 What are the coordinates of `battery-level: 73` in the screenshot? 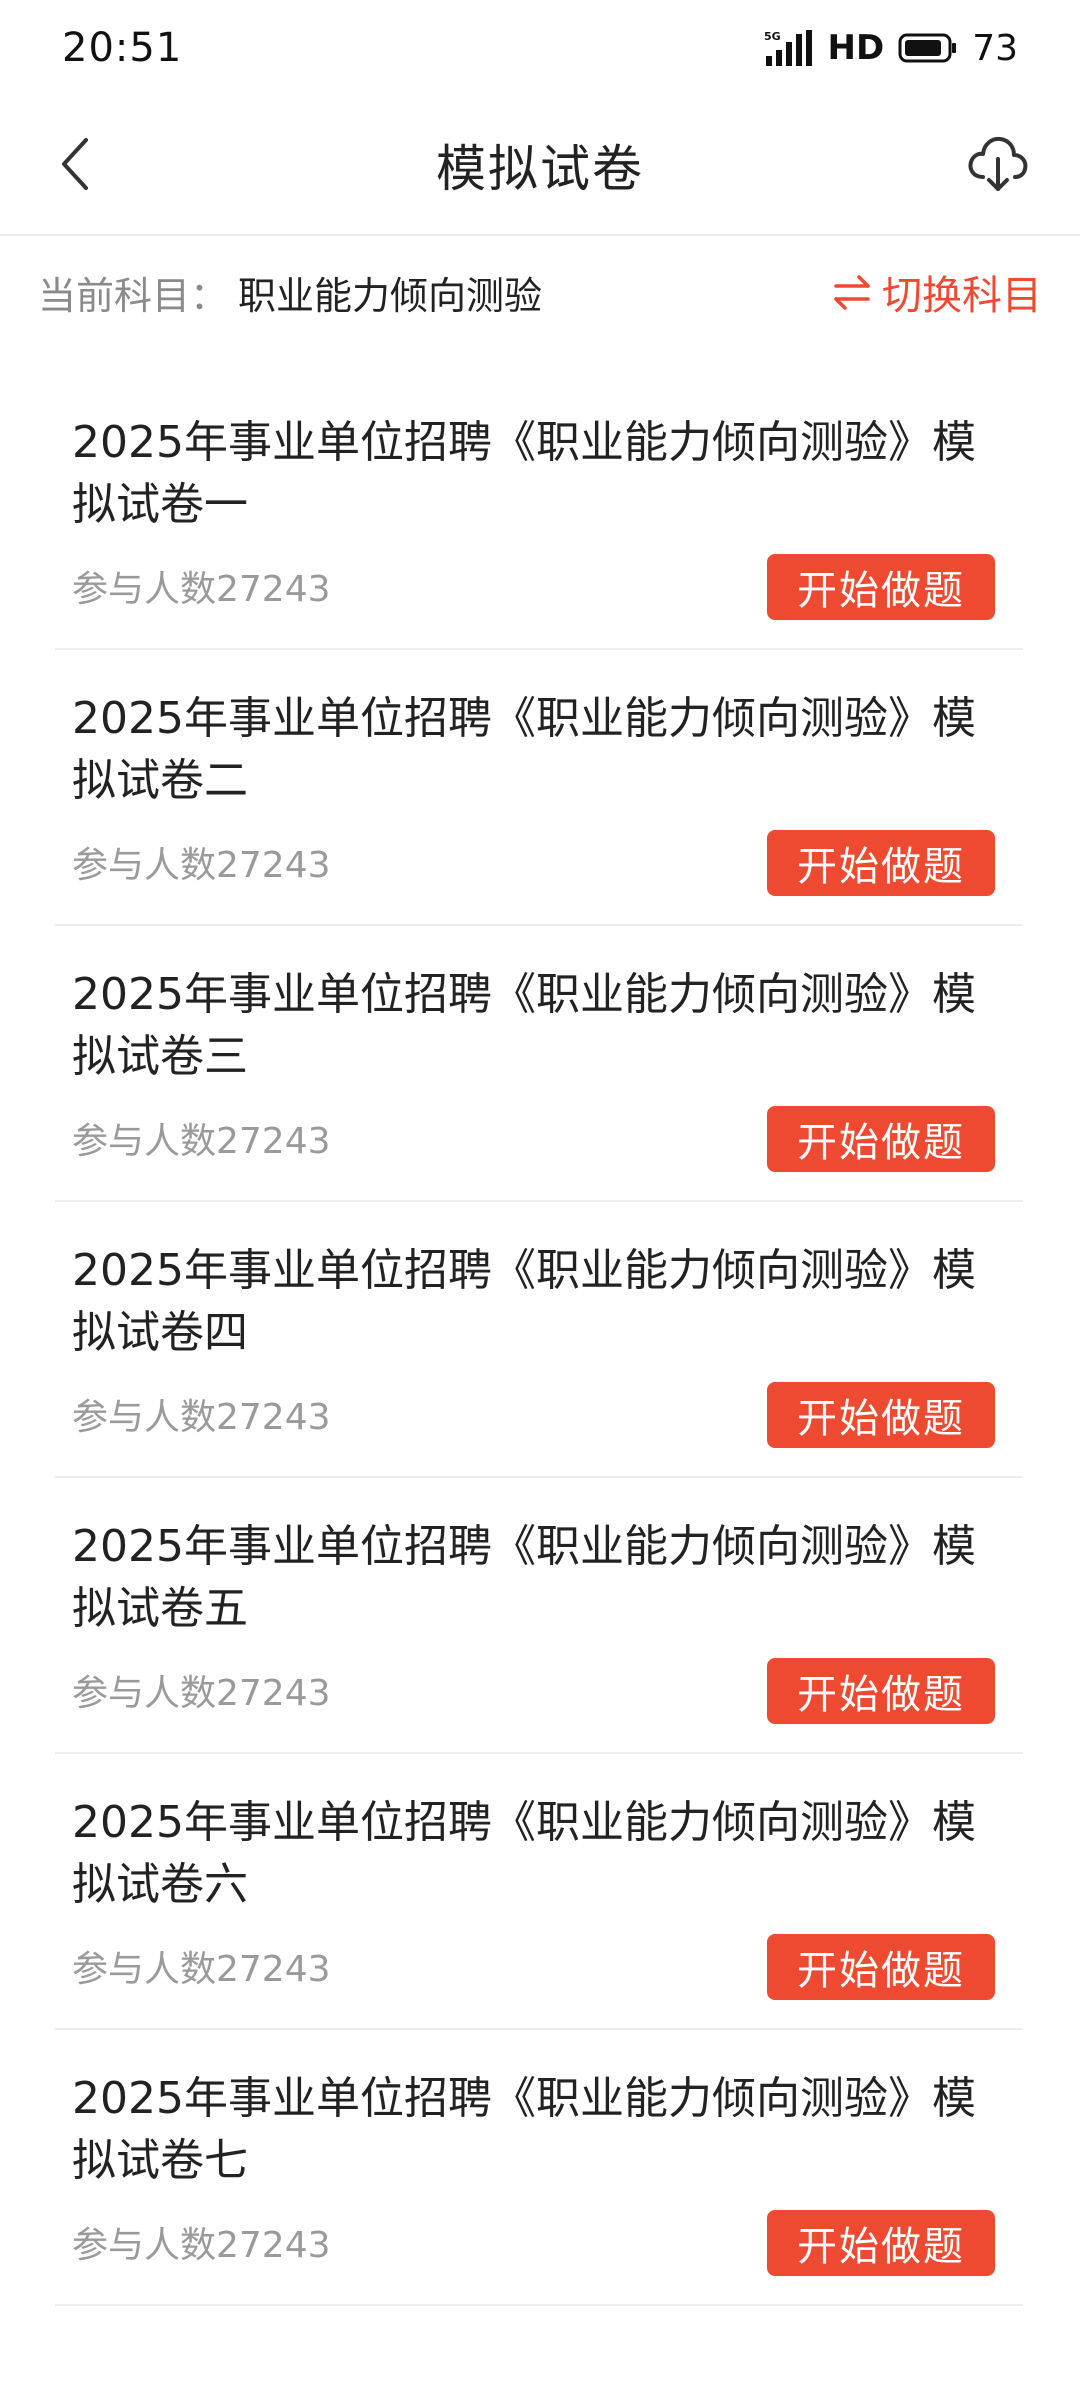 It's located at (995, 48).